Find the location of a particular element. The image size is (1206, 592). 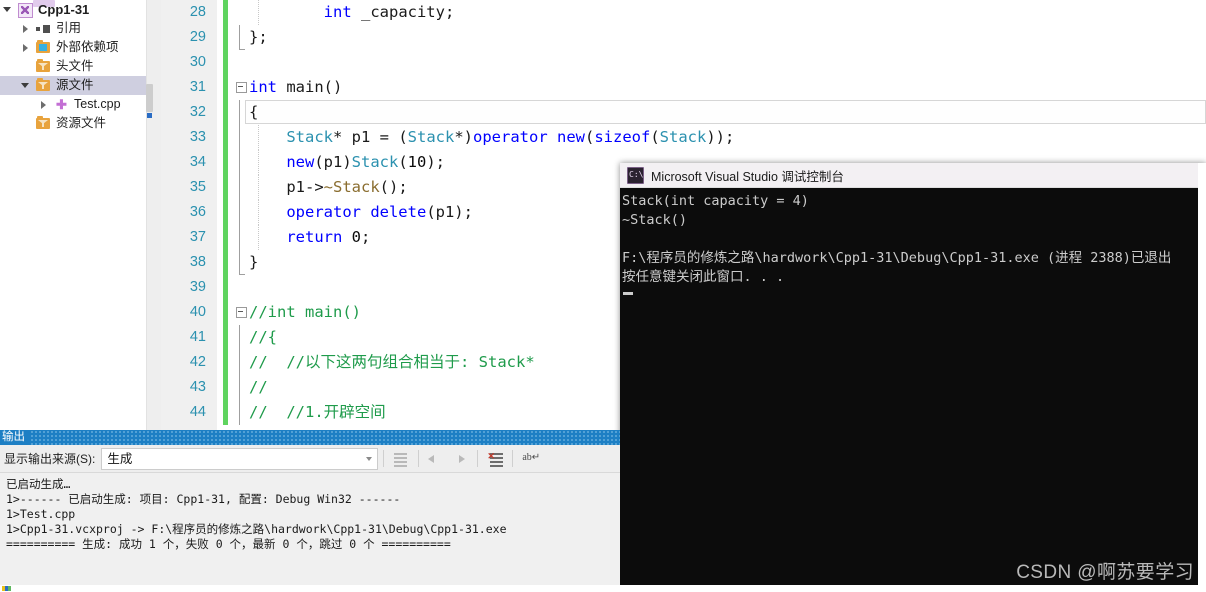

code-line-28: 28 int _capacity; is located at coordinates (683, 12).